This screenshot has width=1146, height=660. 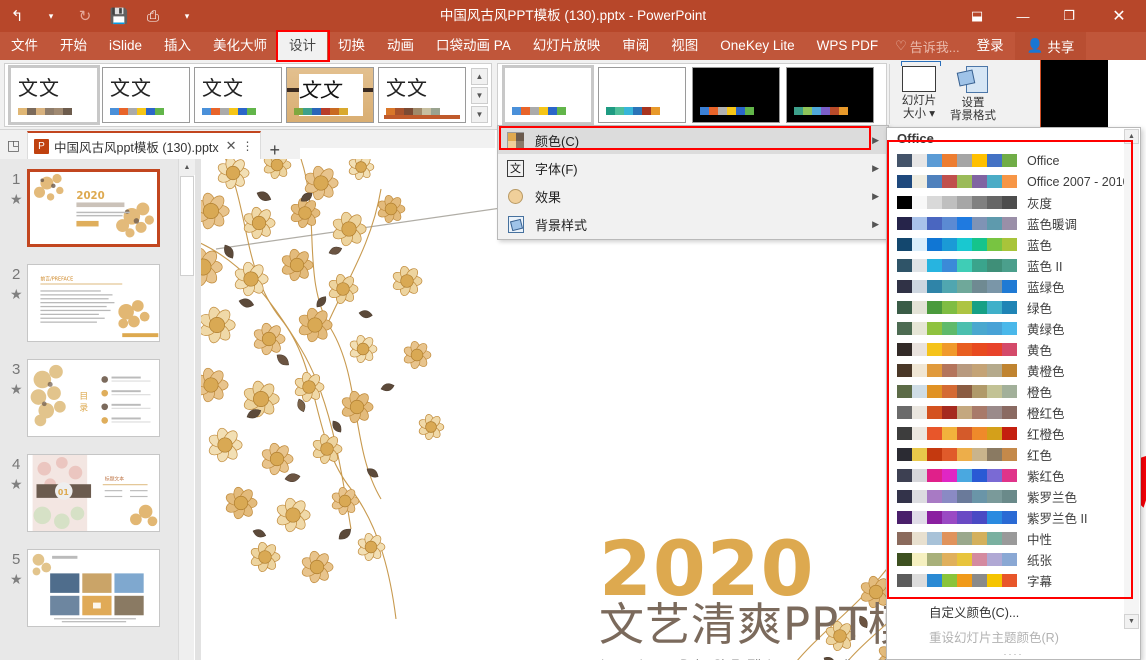 I want to click on themes-gallery-scroll: ▲ ▼ ▼, so click(x=479, y=95).